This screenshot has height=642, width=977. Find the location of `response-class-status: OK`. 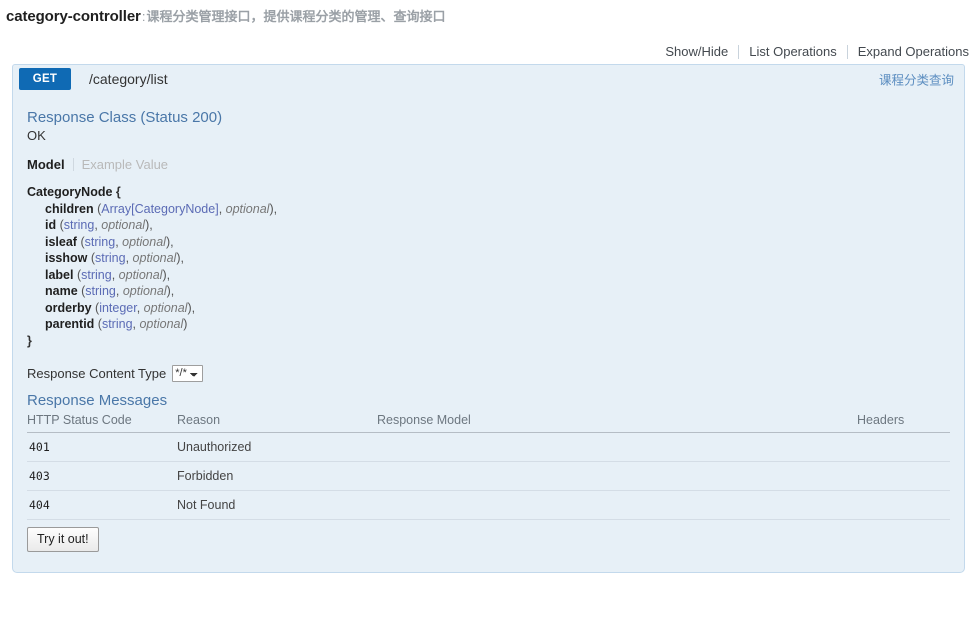

response-class-status: OK is located at coordinates (36, 135).